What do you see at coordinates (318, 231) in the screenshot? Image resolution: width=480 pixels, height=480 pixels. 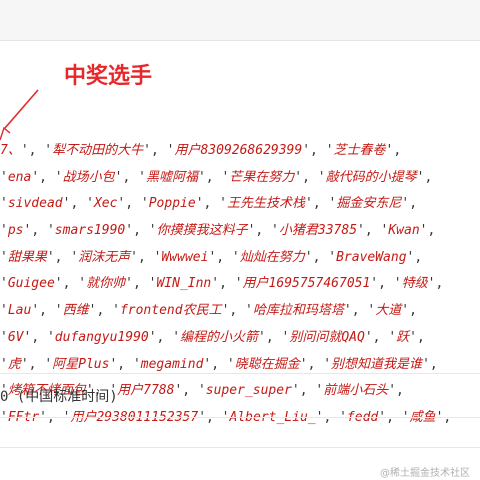 I see `winner-name: 小猪君33785` at bounding box center [318, 231].